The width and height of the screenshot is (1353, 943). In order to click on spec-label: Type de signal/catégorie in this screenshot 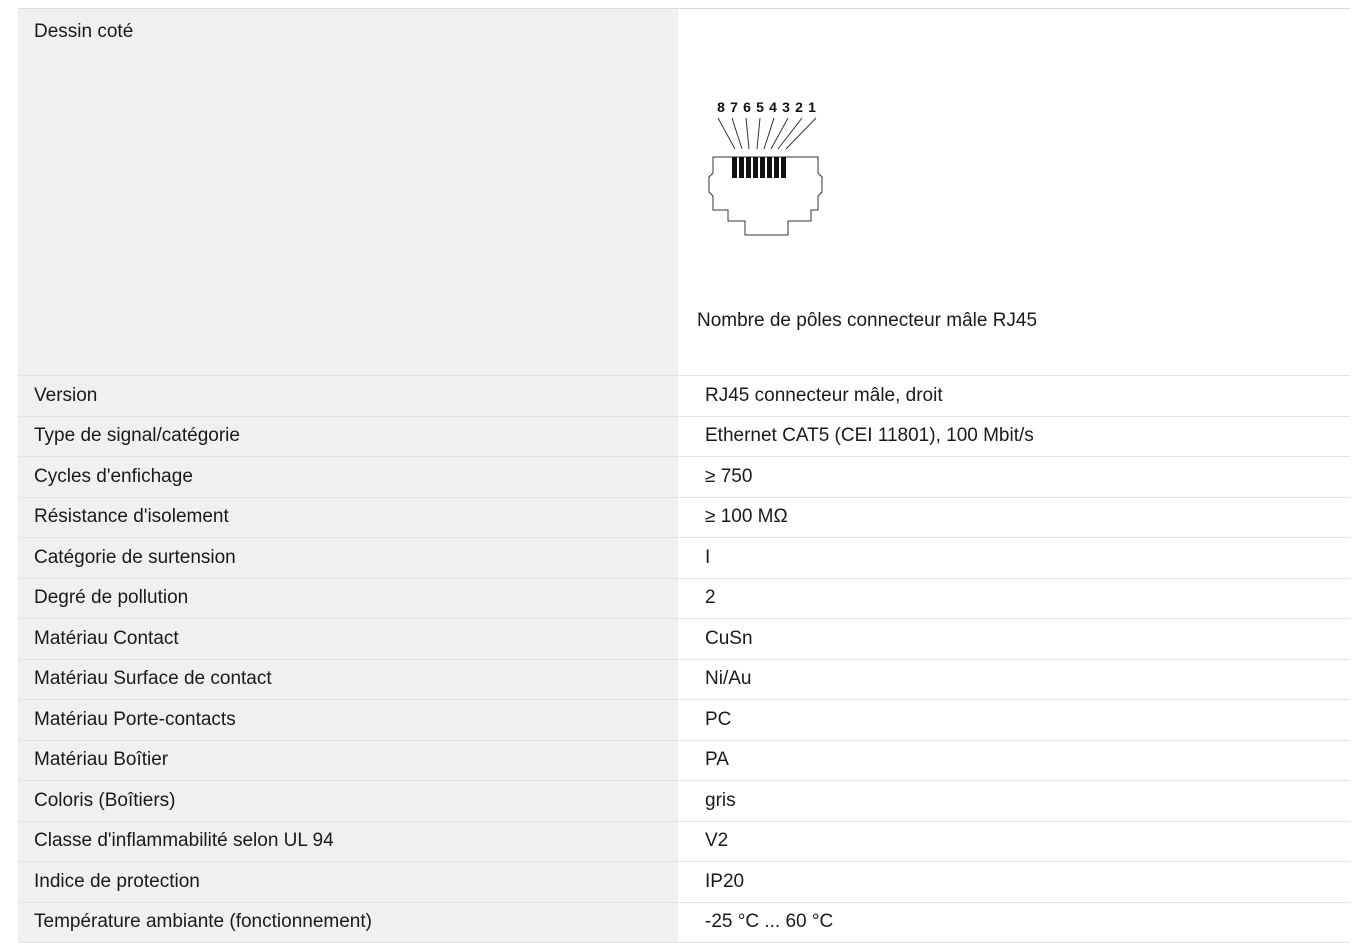, I will do `click(348, 437)`.